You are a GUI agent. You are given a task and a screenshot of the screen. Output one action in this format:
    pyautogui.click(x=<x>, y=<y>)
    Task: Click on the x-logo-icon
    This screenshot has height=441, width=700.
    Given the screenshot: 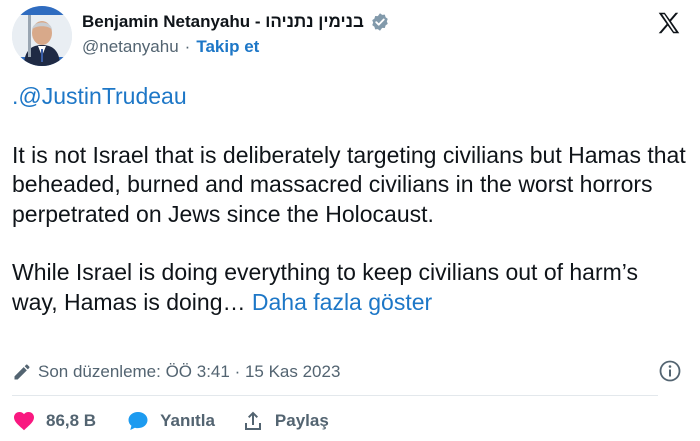 What is the action you would take?
    pyautogui.click(x=669, y=23)
    